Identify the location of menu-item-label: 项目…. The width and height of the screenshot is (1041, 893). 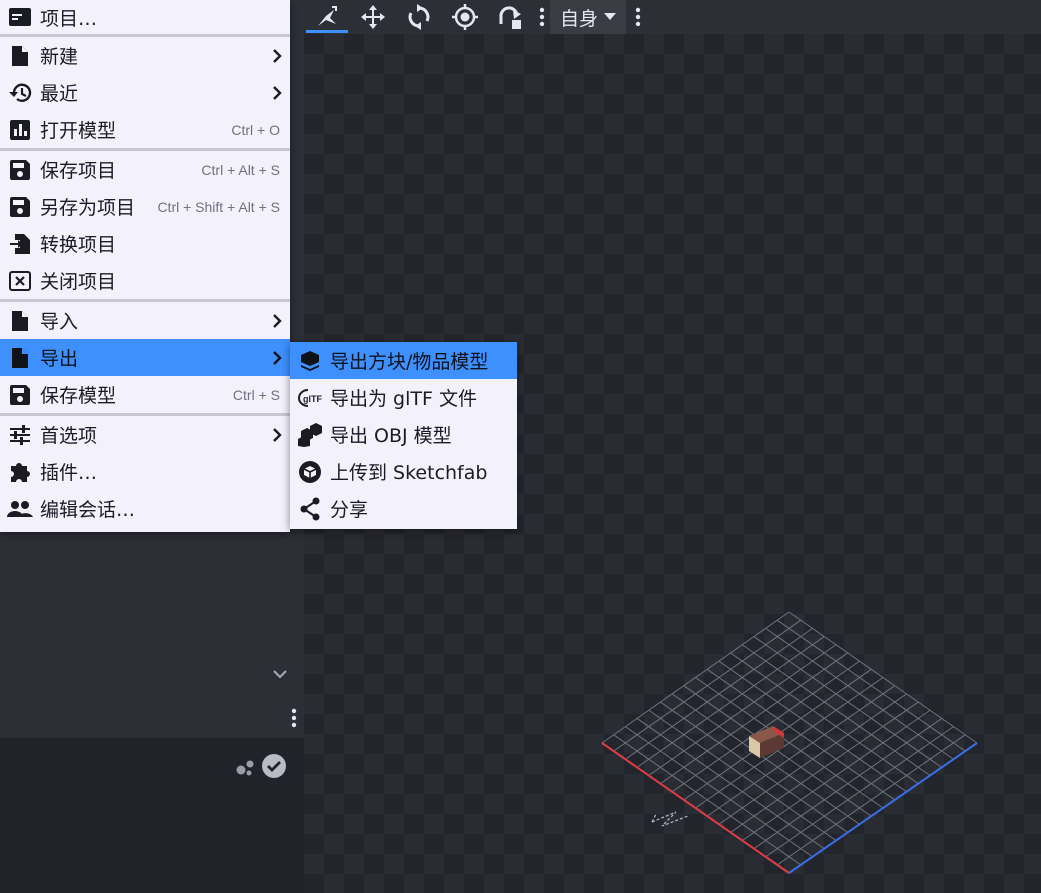
(69, 18).